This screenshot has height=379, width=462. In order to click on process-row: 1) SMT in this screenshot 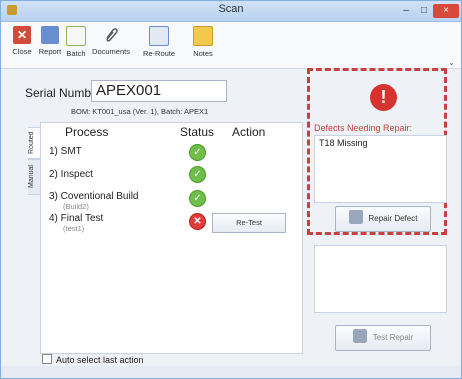, I will do `click(65, 151)`.